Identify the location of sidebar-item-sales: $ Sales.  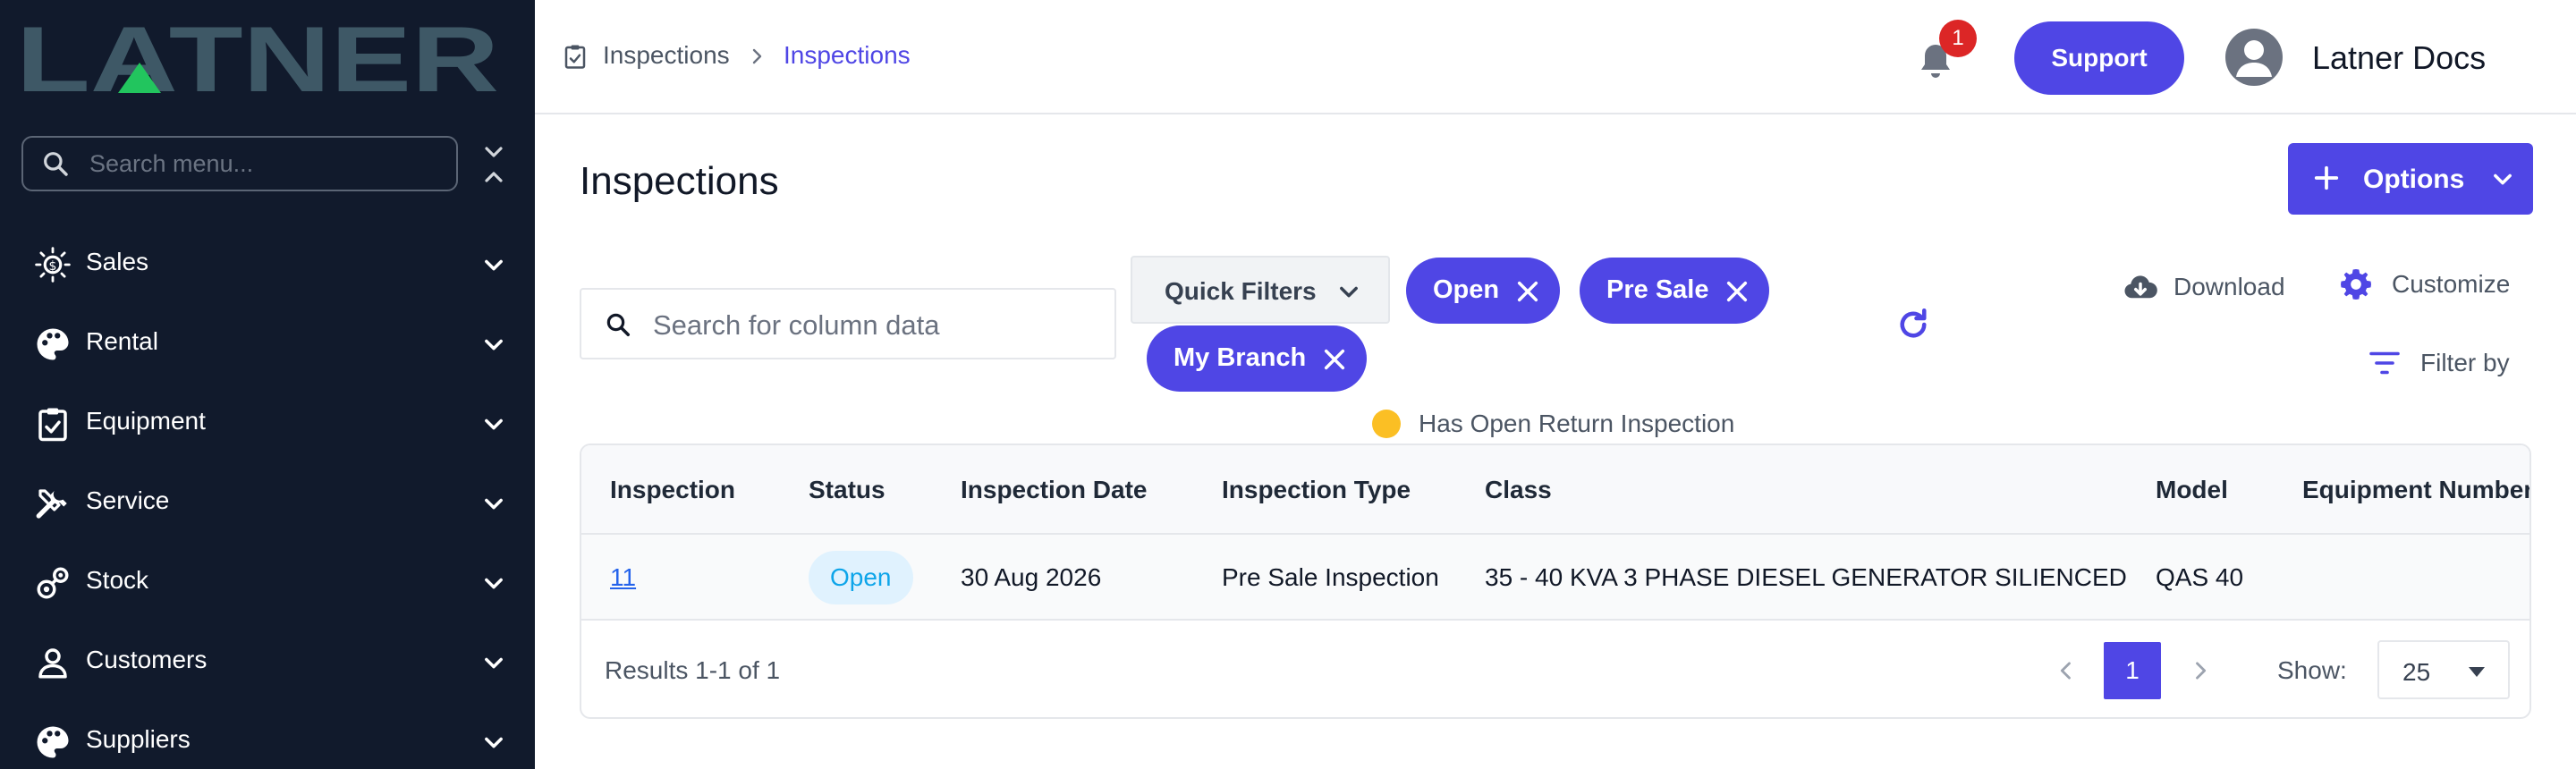
(267, 262).